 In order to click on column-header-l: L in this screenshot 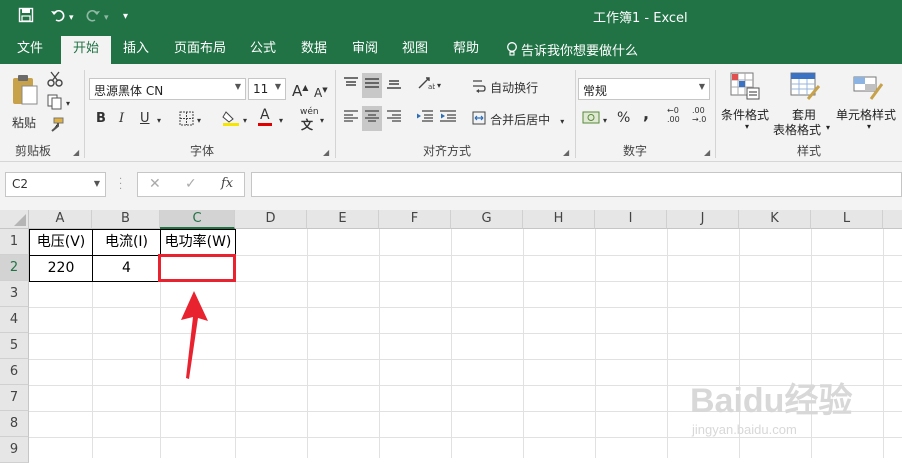, I will do `click(847, 219)`.